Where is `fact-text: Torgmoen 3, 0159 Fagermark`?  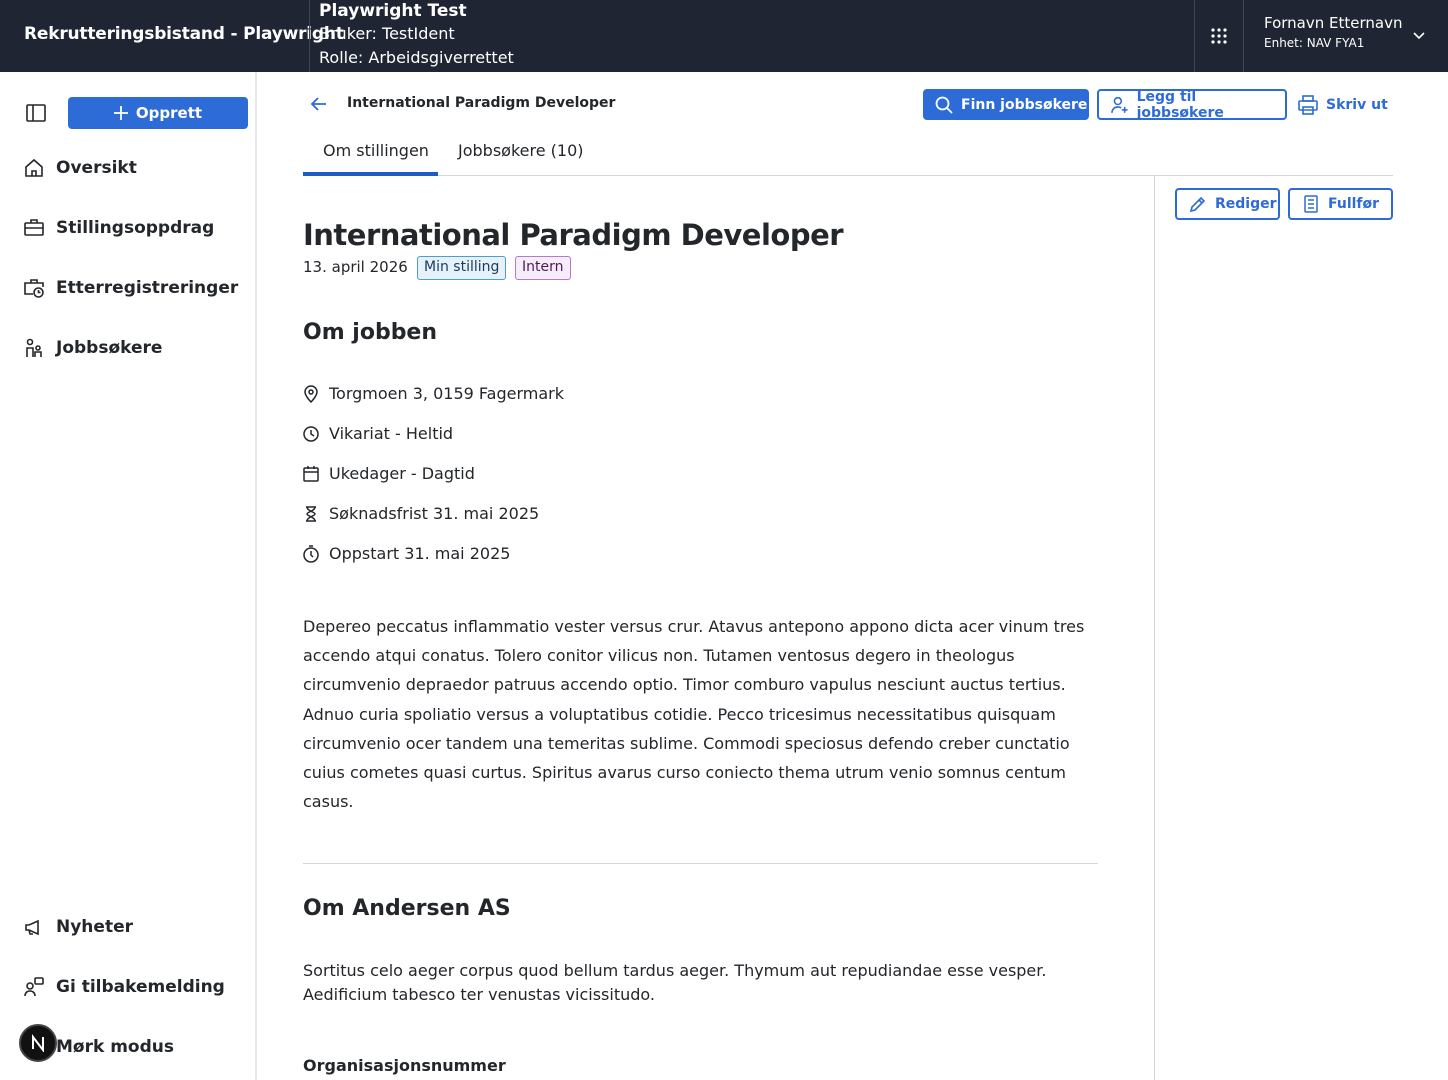
fact-text: Torgmoen 3, 0159 Fagermark is located at coordinates (446, 393).